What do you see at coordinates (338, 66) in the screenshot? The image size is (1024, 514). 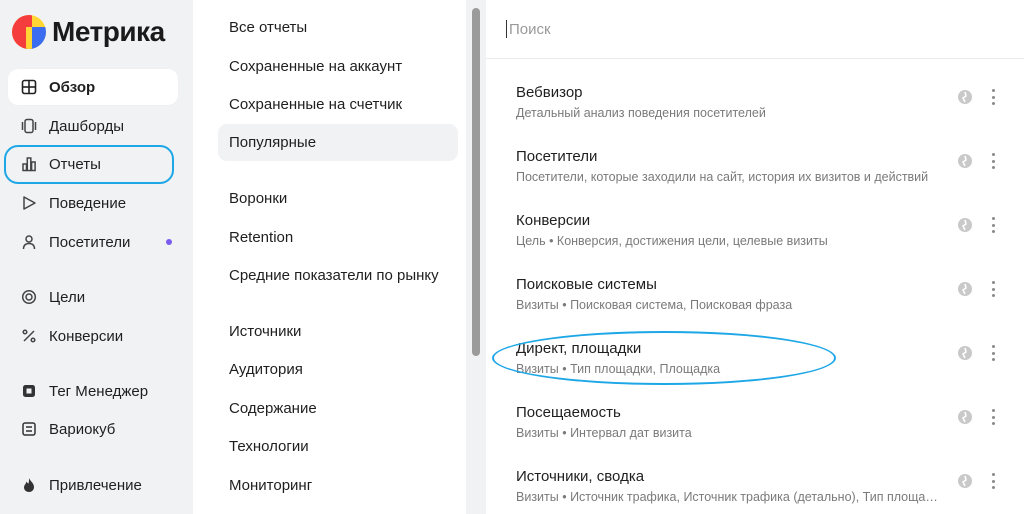 I see `category-saved-account: Сохраненные на аккаунт` at bounding box center [338, 66].